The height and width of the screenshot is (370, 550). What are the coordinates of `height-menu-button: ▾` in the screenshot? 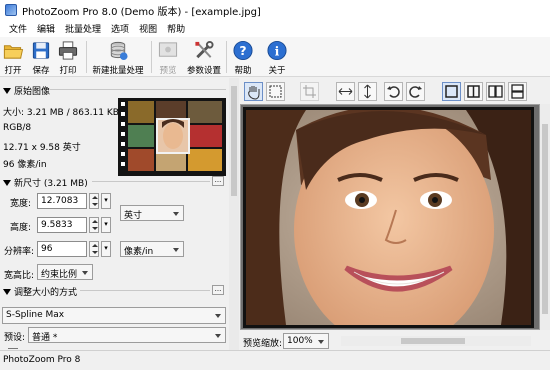 It's located at (106, 225).